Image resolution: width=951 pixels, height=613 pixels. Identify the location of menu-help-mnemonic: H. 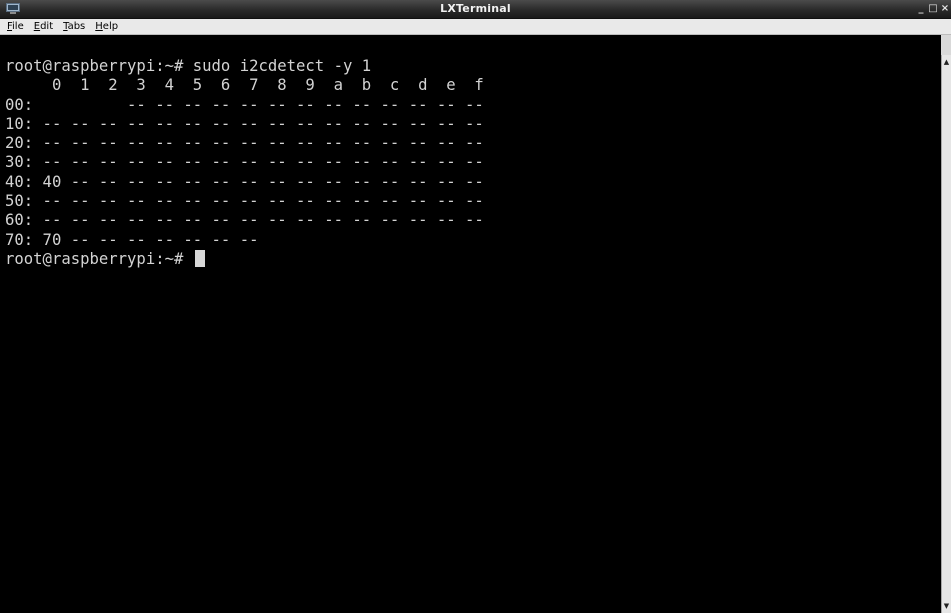
(99, 26).